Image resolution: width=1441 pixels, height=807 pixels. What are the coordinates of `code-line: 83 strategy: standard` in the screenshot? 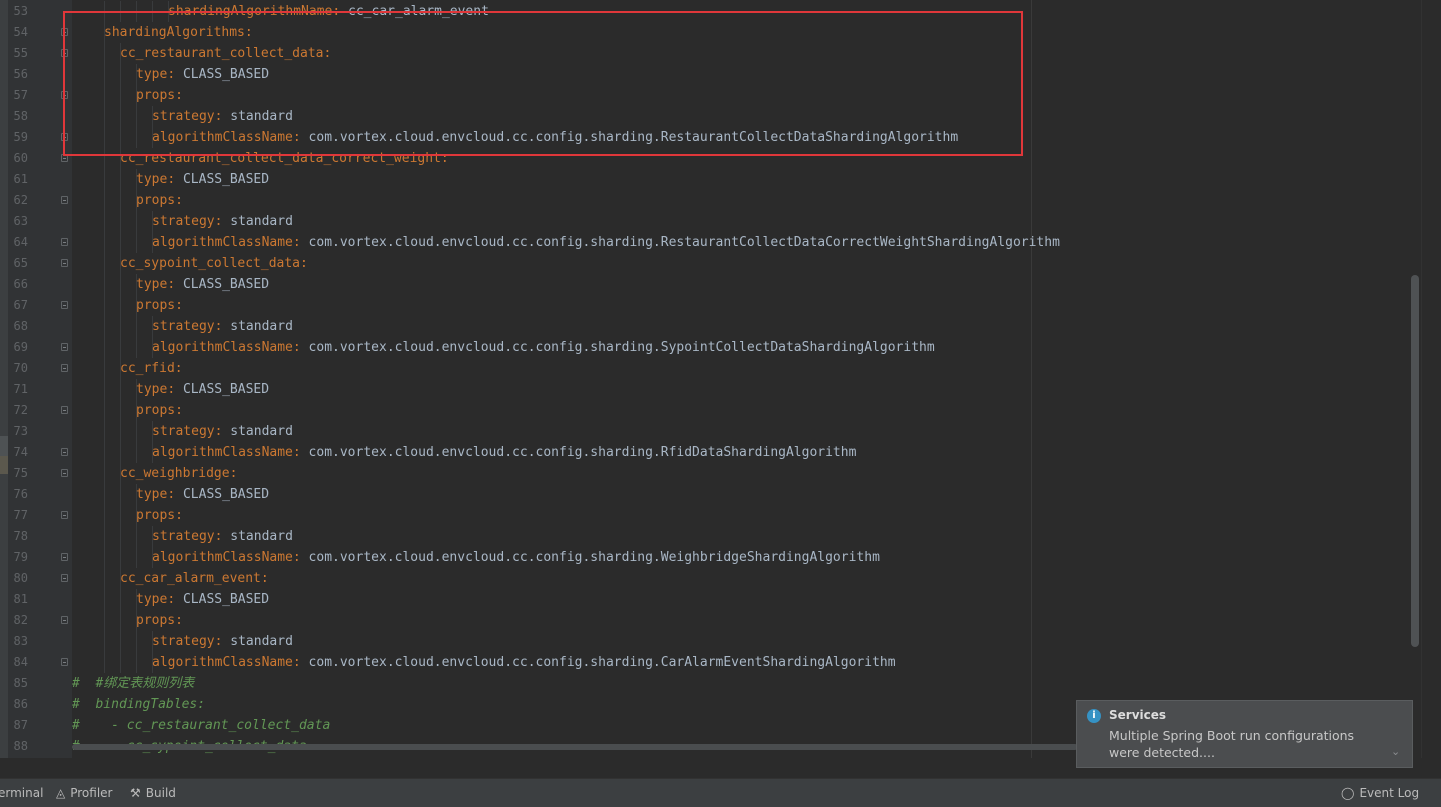 It's located at (720, 641).